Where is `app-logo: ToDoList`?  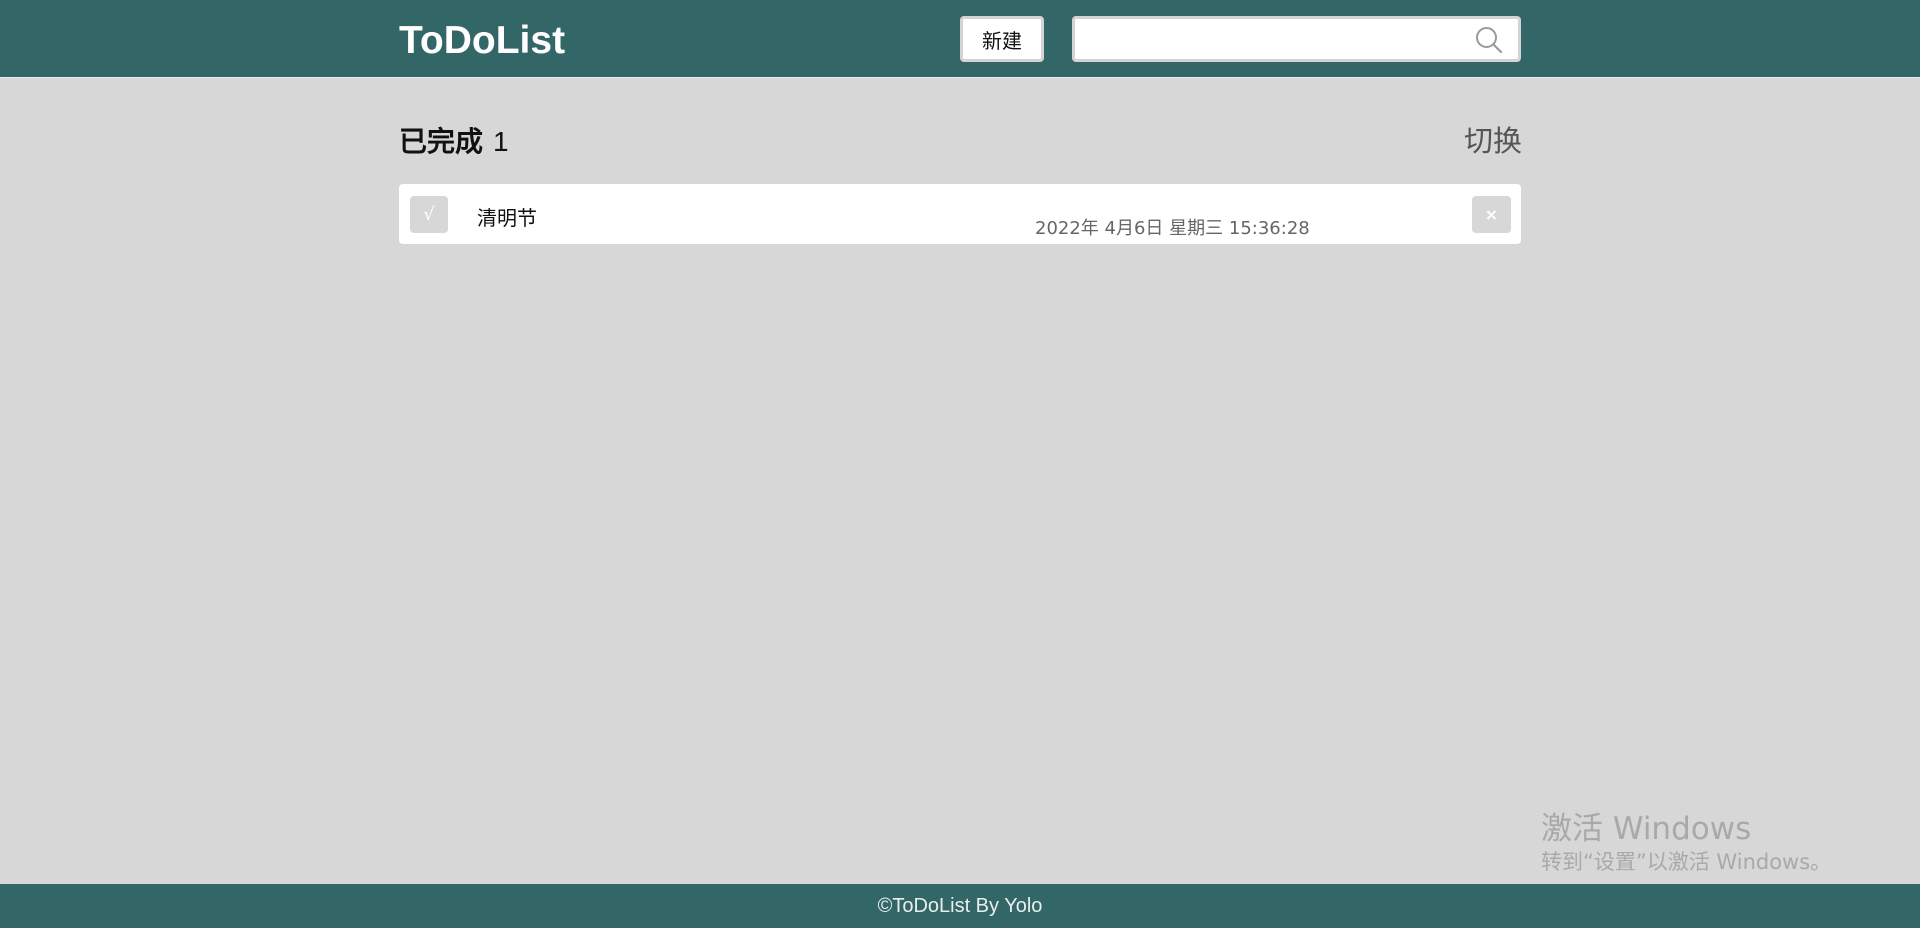
app-logo: ToDoList is located at coordinates (482, 41).